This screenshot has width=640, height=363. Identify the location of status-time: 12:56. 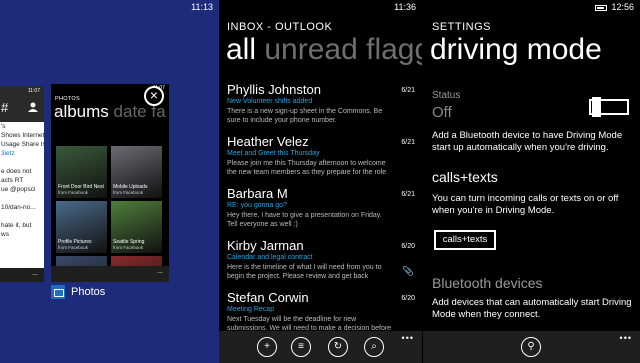
(622, 7).